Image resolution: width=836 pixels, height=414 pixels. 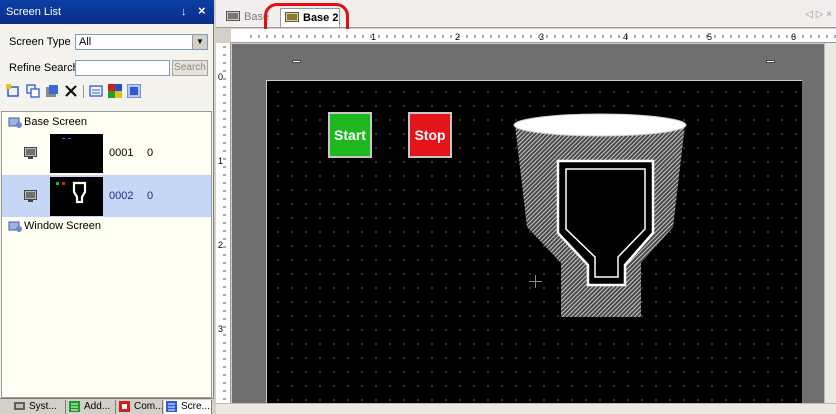 What do you see at coordinates (223, 223) in the screenshot?
I see `vertical-ruler: 0 1 2 3` at bounding box center [223, 223].